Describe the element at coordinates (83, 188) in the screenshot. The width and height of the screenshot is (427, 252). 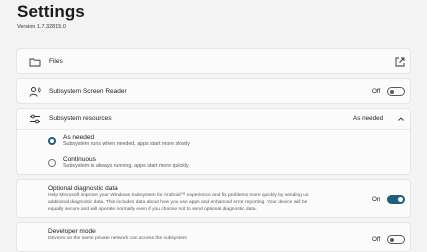
I see `diagnostic-label: Optional diagnostic data` at that location.